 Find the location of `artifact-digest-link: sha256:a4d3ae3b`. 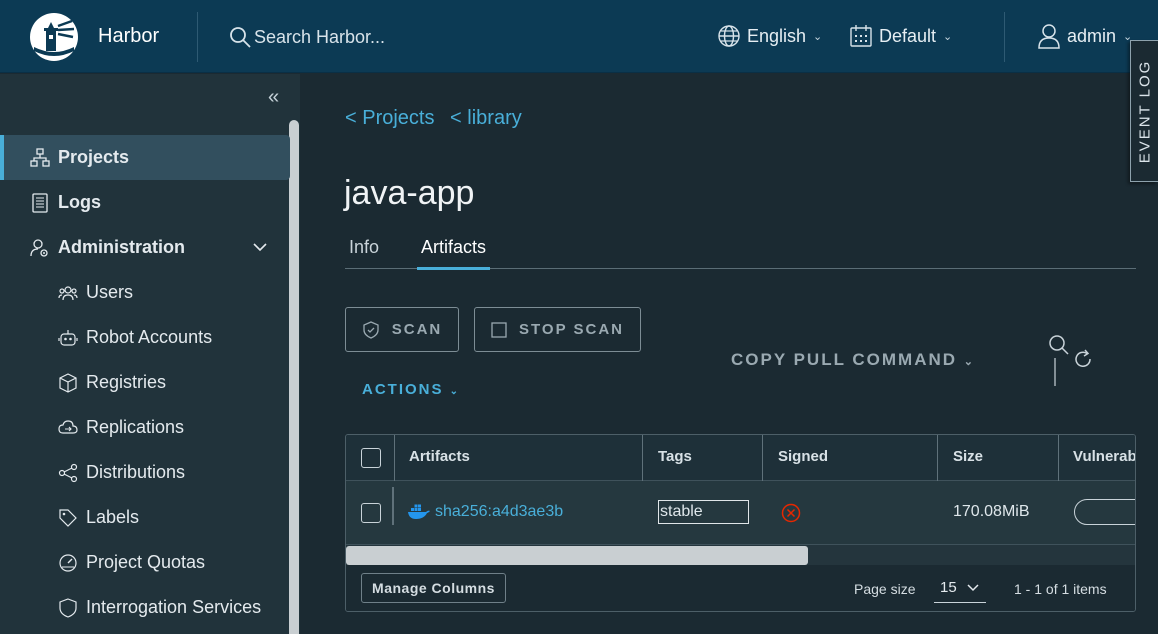

artifact-digest-link: sha256:a4d3ae3b is located at coordinates (499, 512).